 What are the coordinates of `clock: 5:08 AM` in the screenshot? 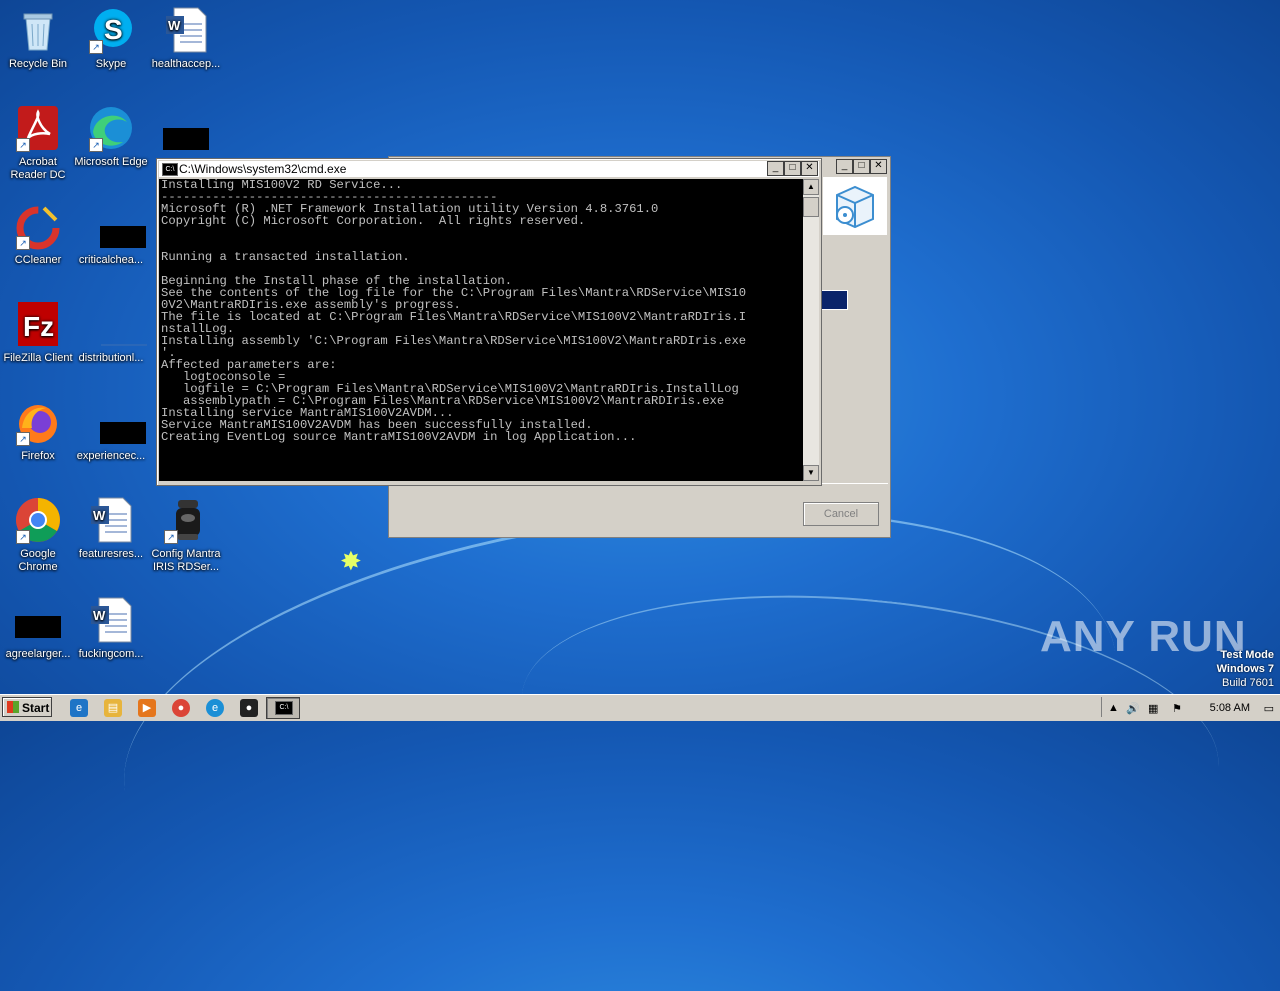 It's located at (1230, 708).